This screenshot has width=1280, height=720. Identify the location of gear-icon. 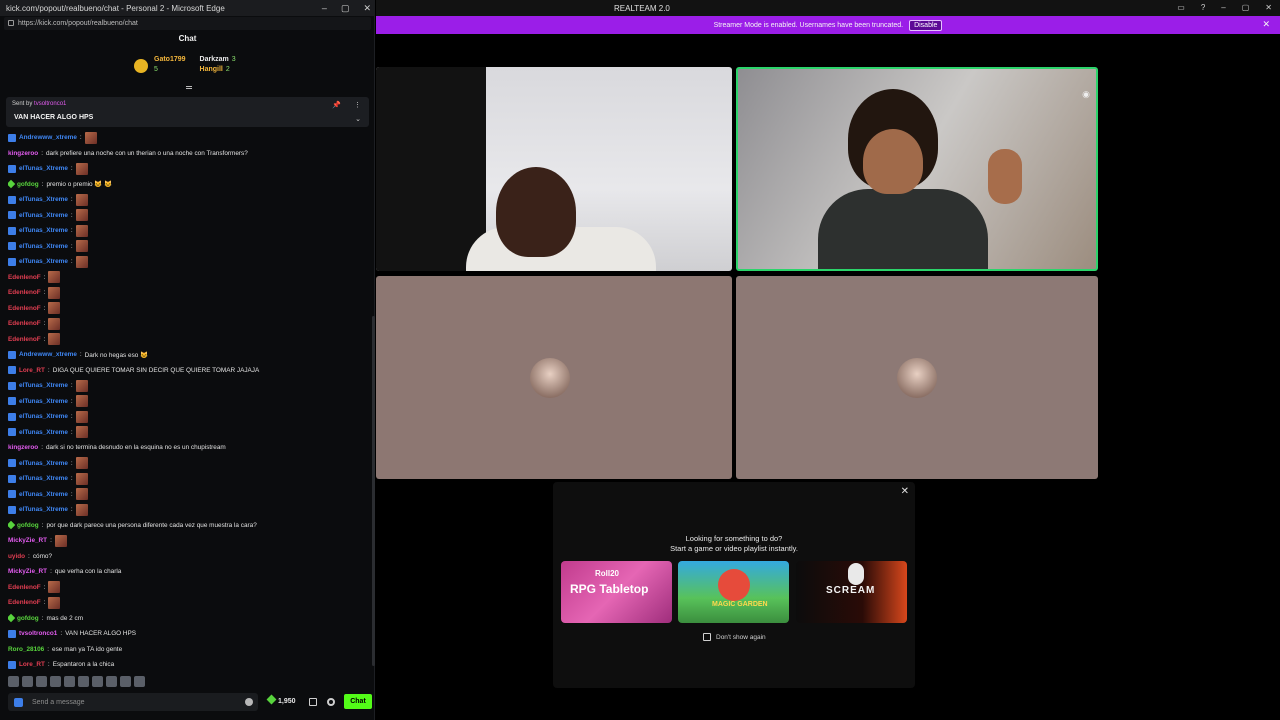
(331, 702).